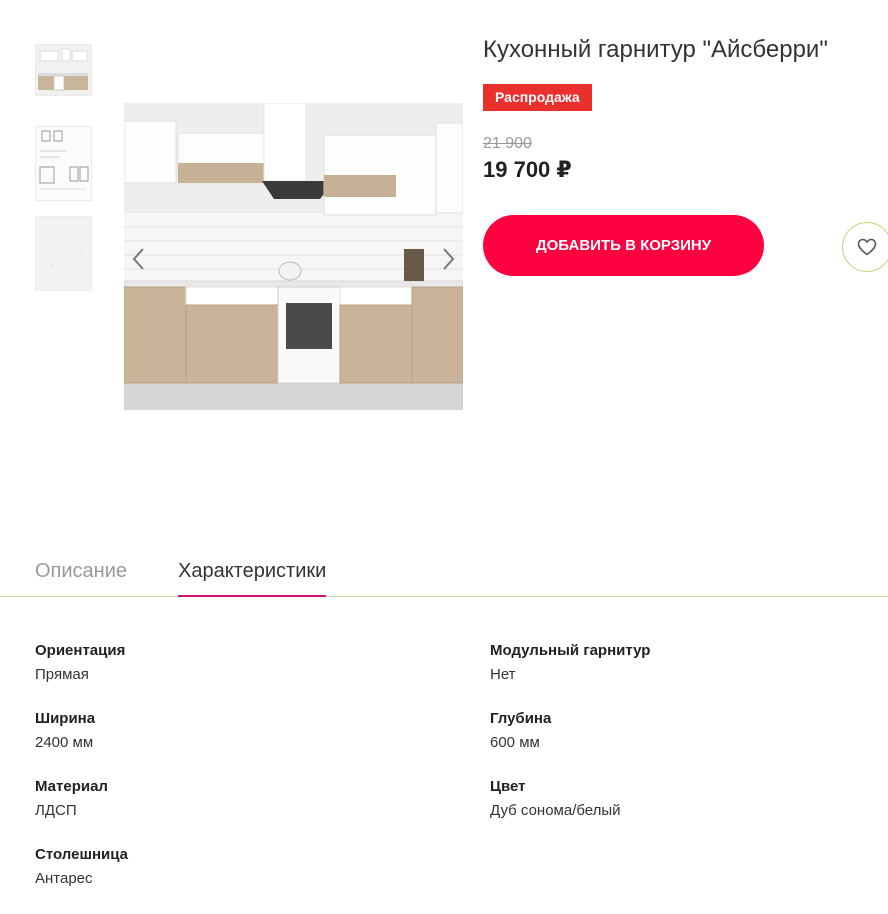 Image resolution: width=888 pixels, height=914 pixels. Describe the element at coordinates (689, 799) in the screenshot. I see `spec-item: Цвет Дуб сонома/белый` at that location.